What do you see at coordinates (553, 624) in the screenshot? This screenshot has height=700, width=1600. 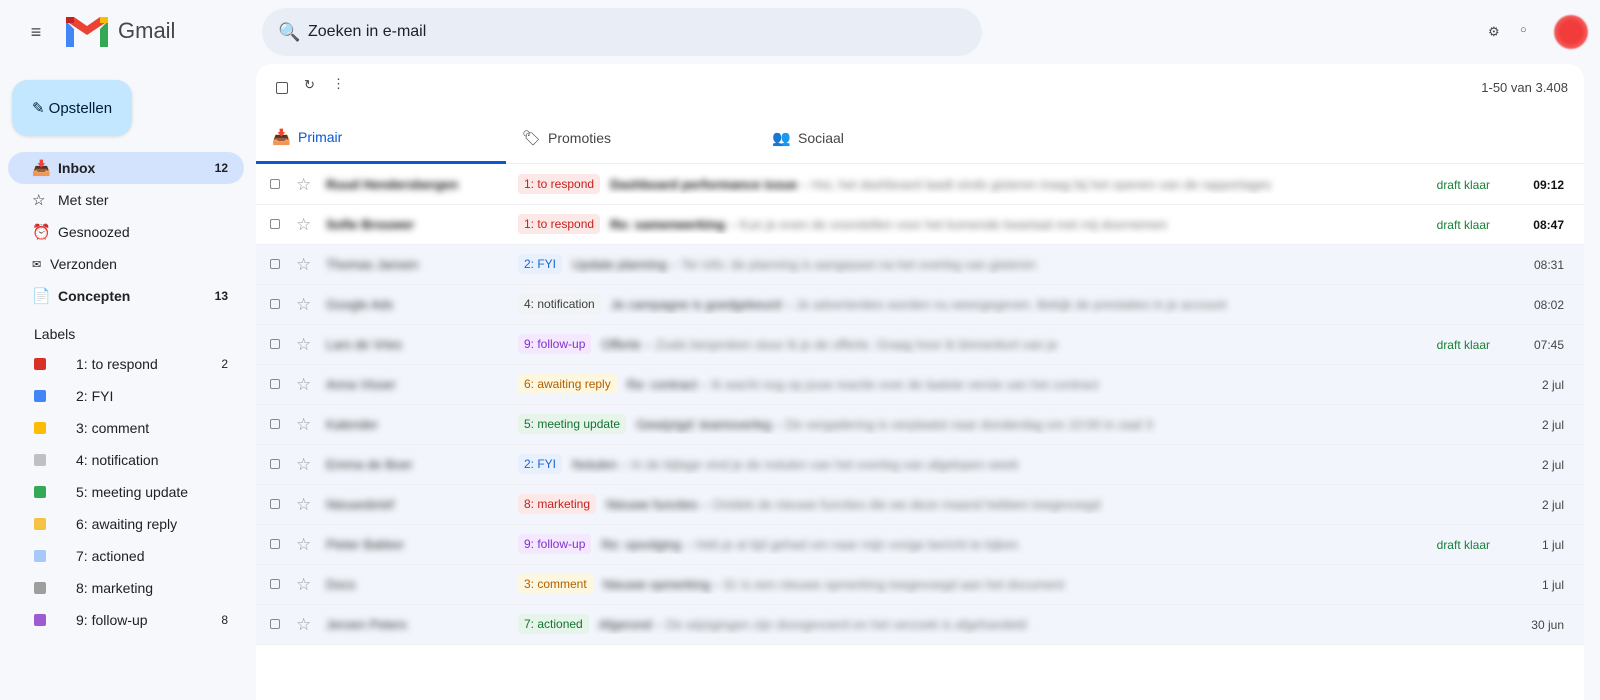 I see `label-chip: 7: actioned` at bounding box center [553, 624].